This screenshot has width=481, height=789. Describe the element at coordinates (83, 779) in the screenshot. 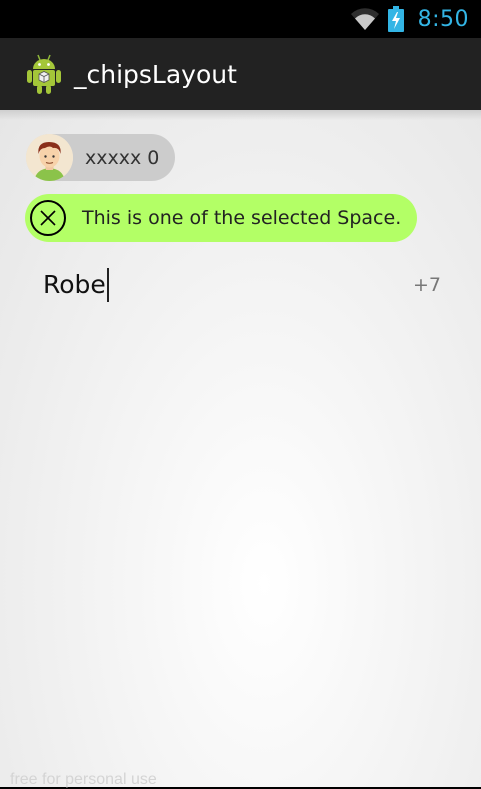

I see `watermark: free for personal use` at that location.